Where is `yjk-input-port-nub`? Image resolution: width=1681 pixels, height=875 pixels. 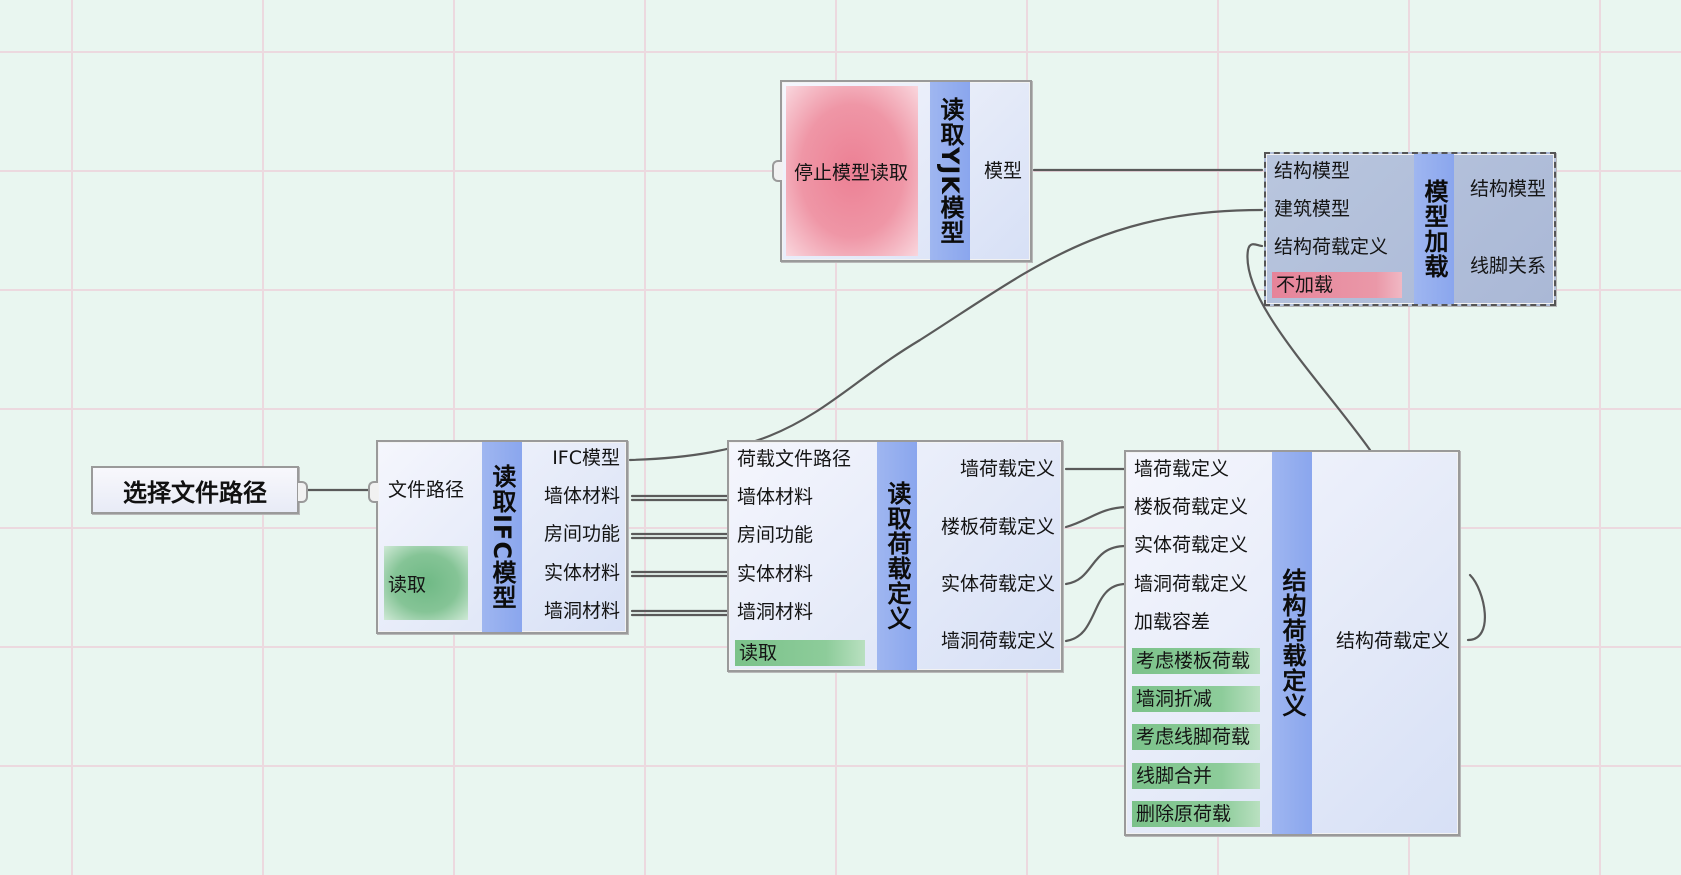
yjk-input-port-nub is located at coordinates (777, 171).